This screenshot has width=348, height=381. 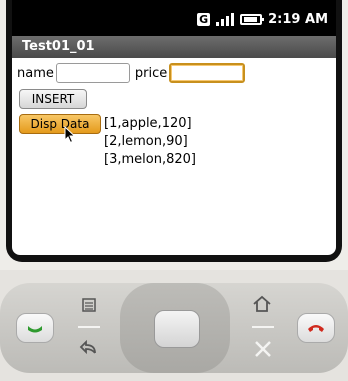 What do you see at coordinates (89, 347) in the screenshot?
I see `back-icon` at bounding box center [89, 347].